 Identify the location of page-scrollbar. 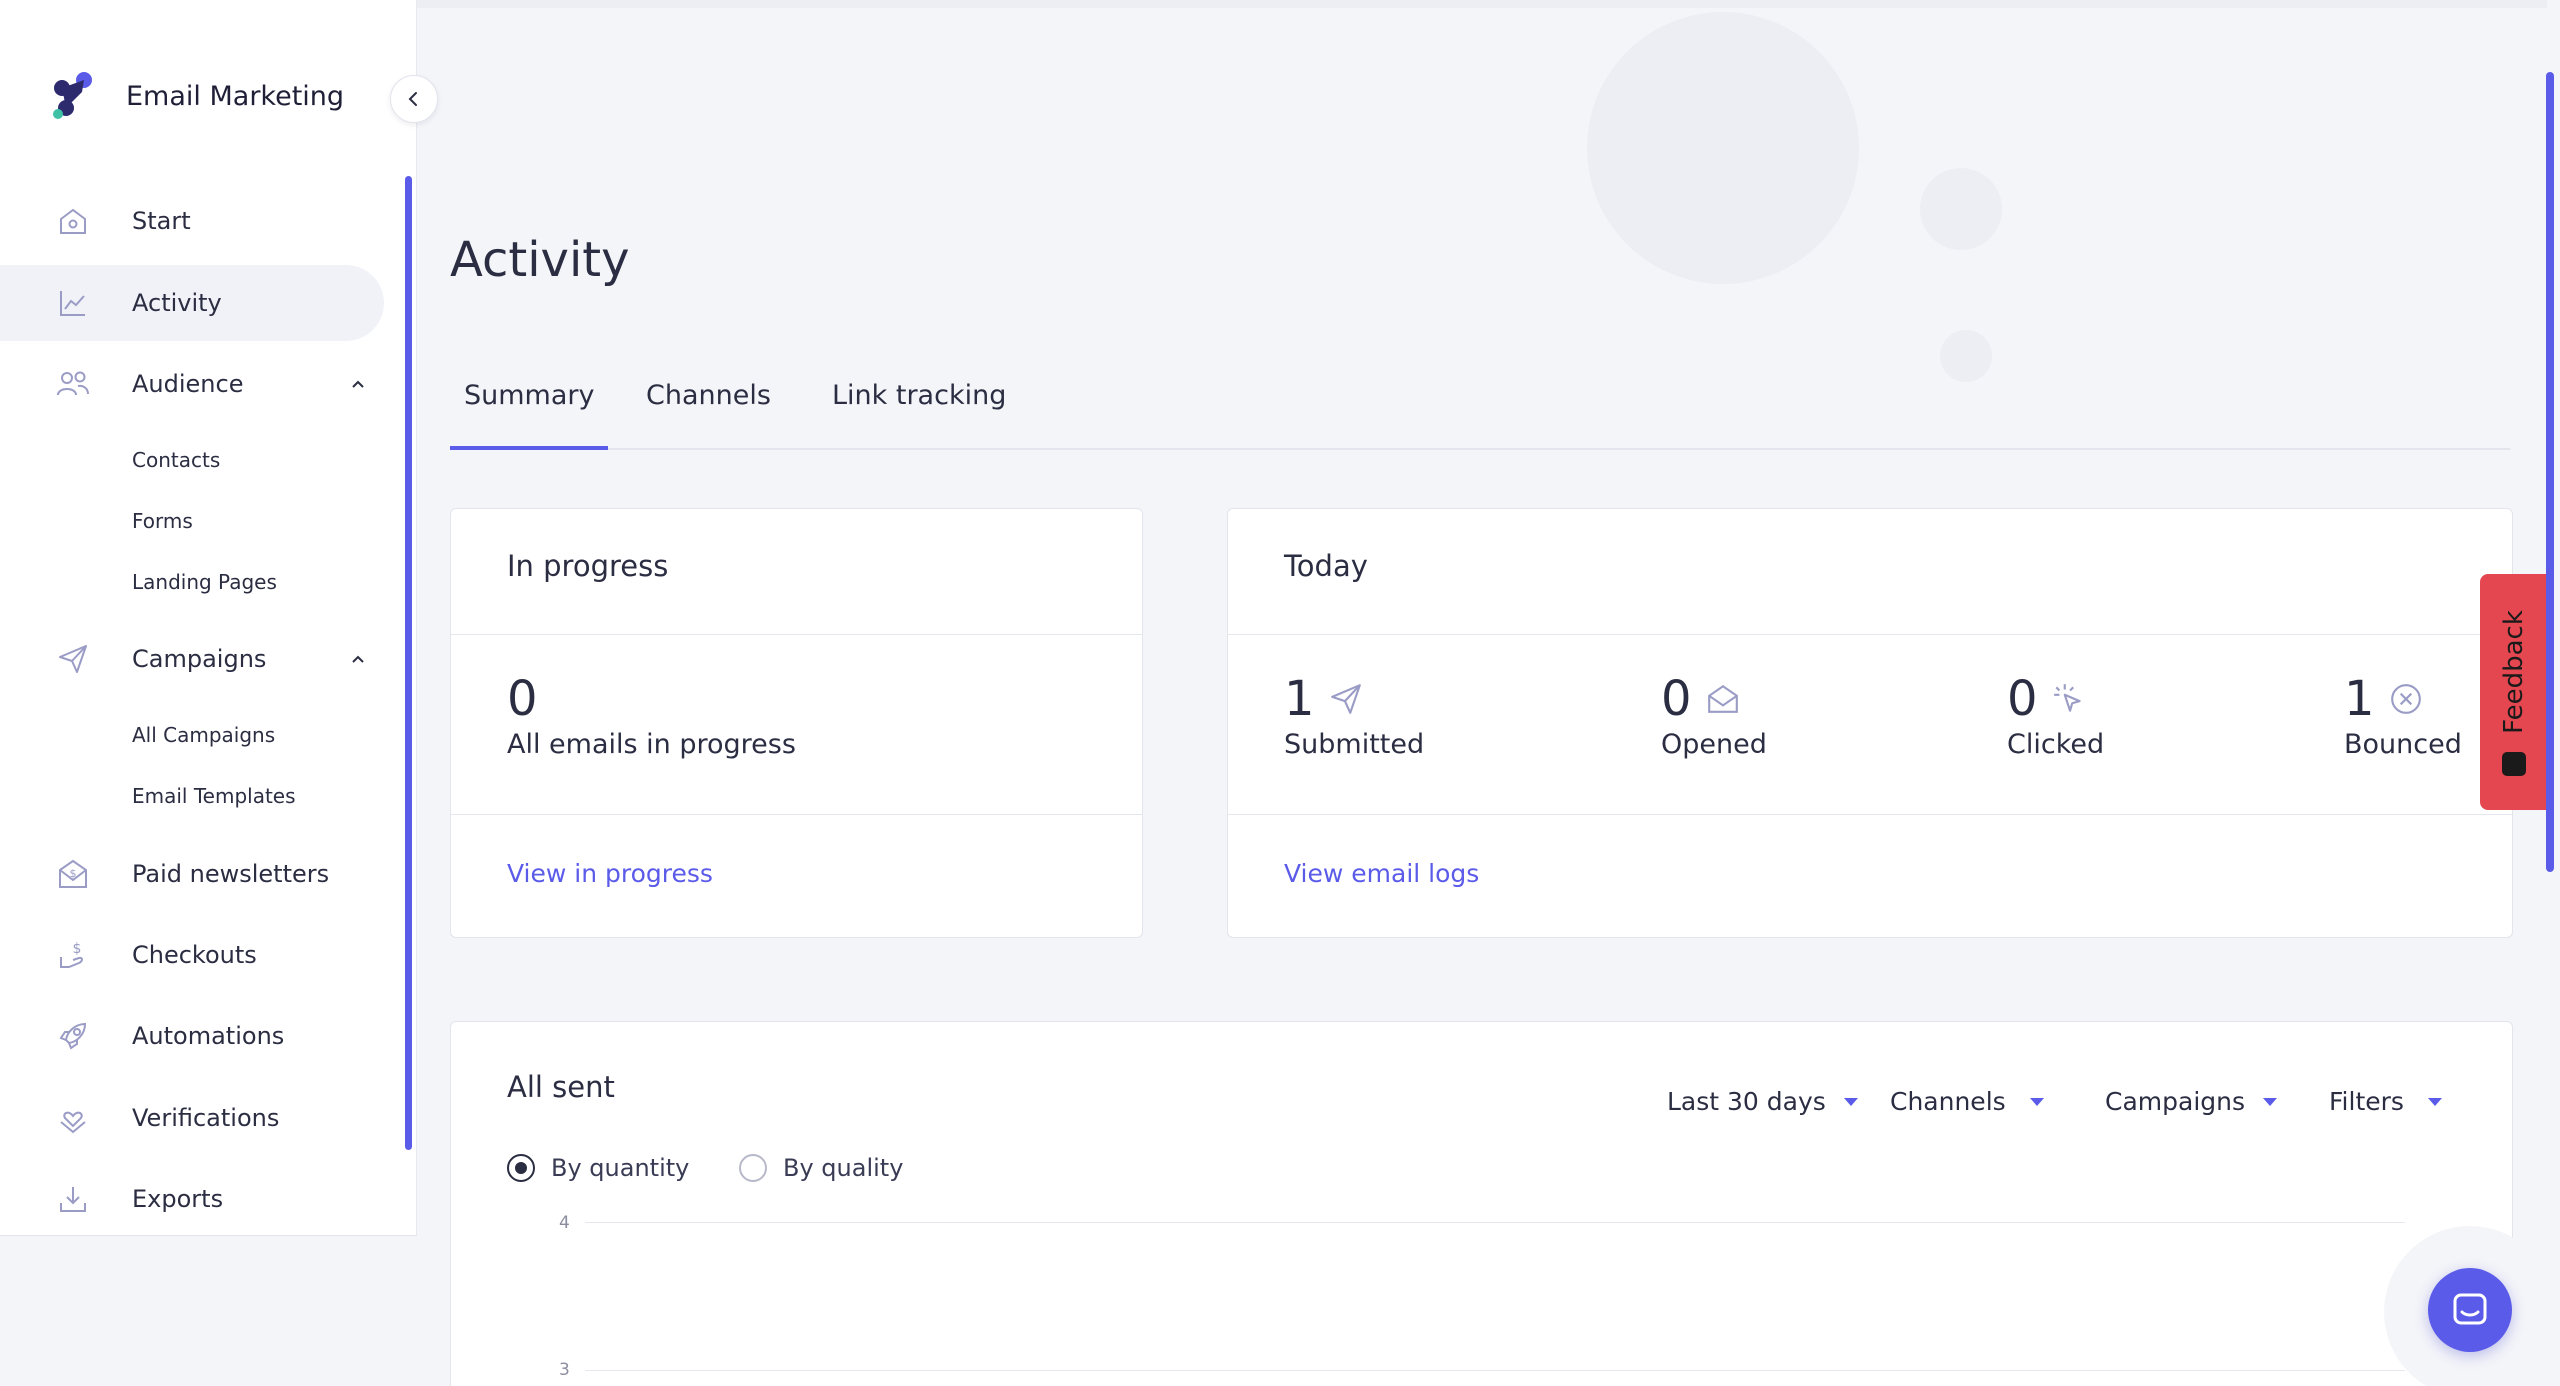
(2550, 472).